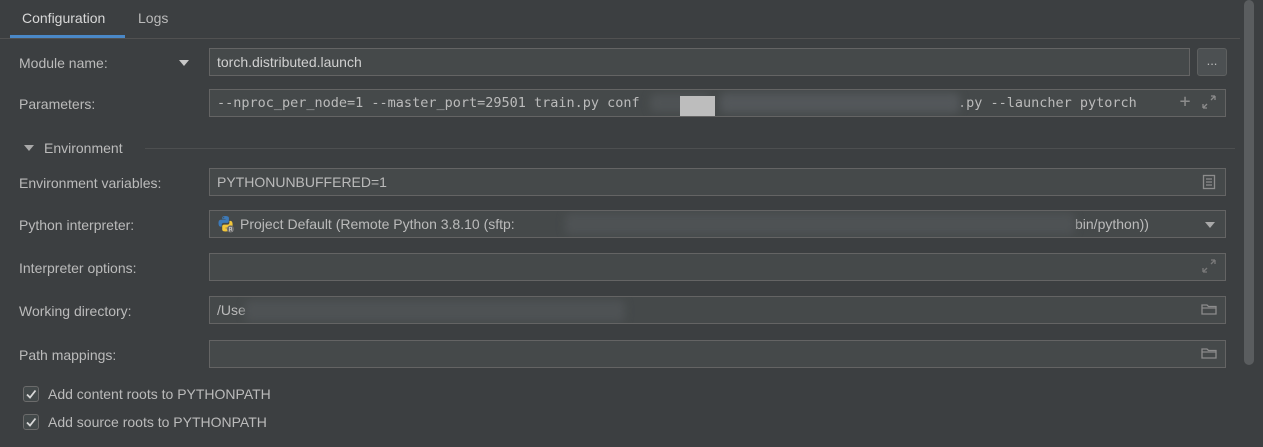 This screenshot has width=1263, height=447. I want to click on working-directory-value: /Use, so click(231, 310).